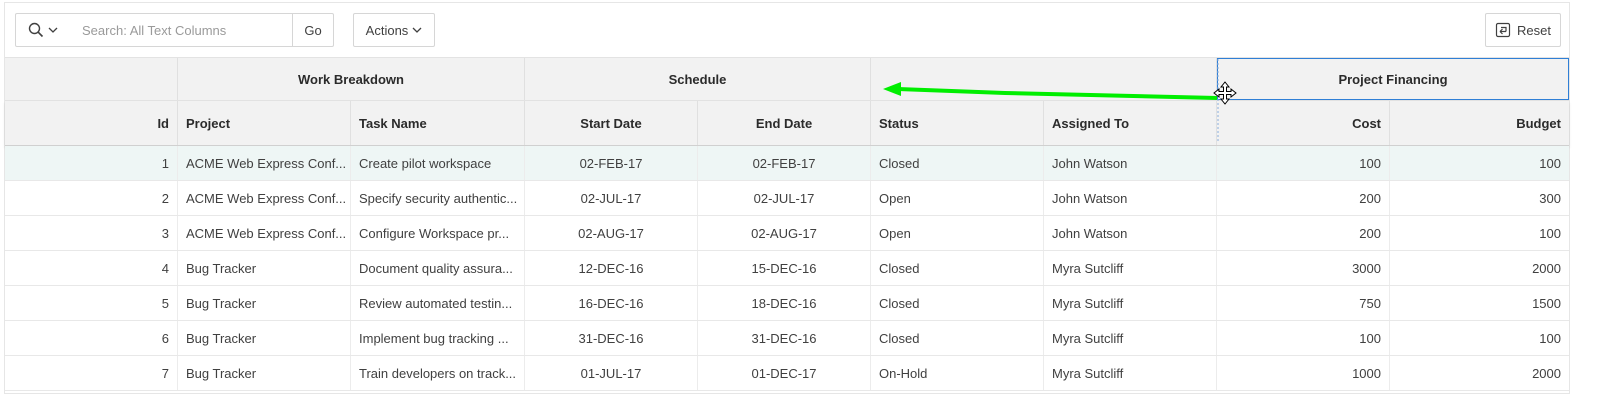 The width and height of the screenshot is (1601, 401). What do you see at coordinates (1479, 268) in the screenshot?
I see `cell-budget: 2000` at bounding box center [1479, 268].